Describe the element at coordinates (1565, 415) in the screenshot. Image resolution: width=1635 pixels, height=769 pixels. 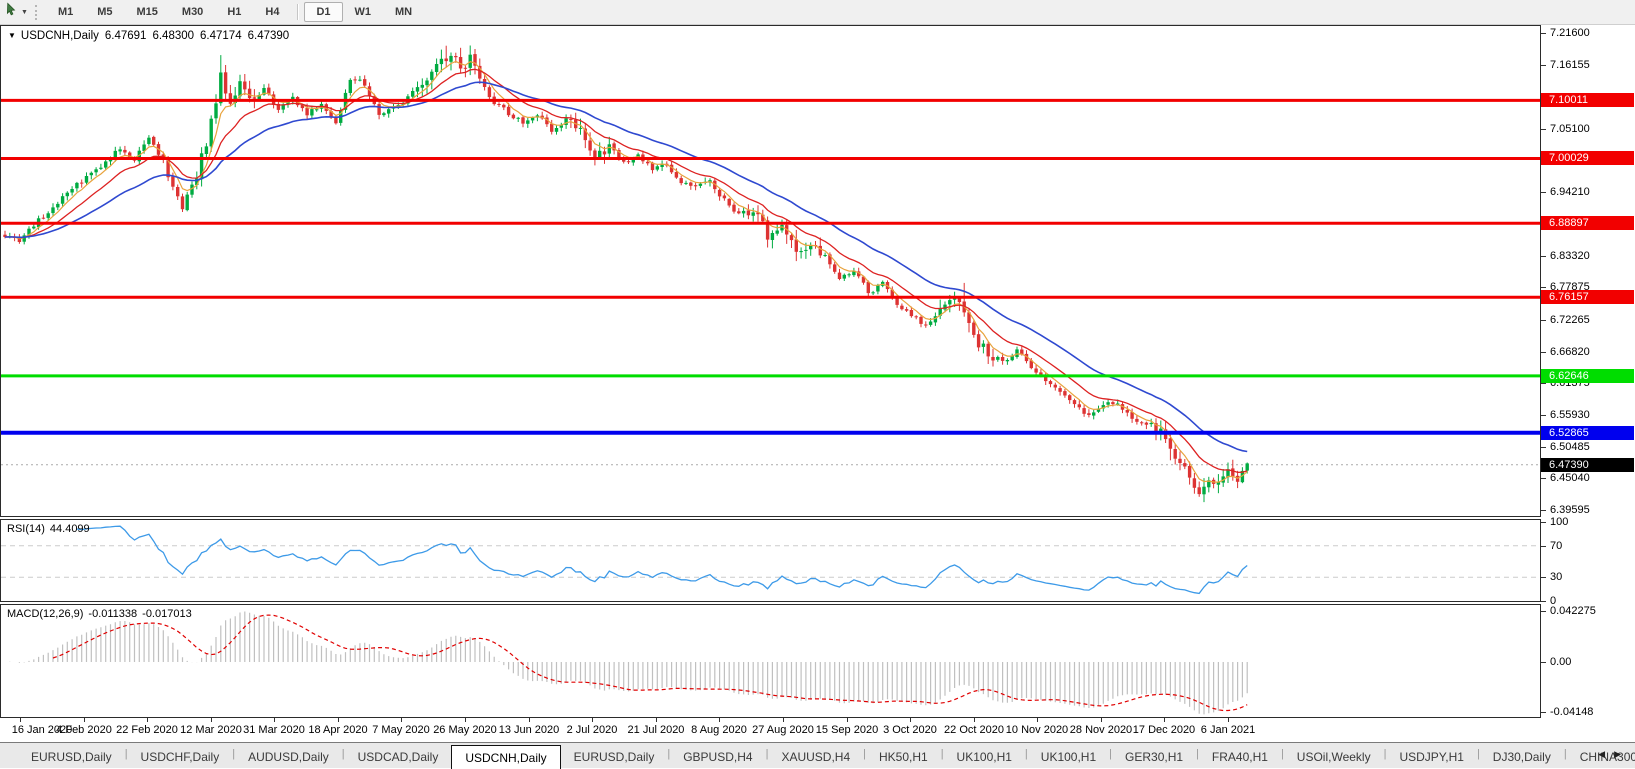
I see `axis-tick-label: 6.55930` at that location.